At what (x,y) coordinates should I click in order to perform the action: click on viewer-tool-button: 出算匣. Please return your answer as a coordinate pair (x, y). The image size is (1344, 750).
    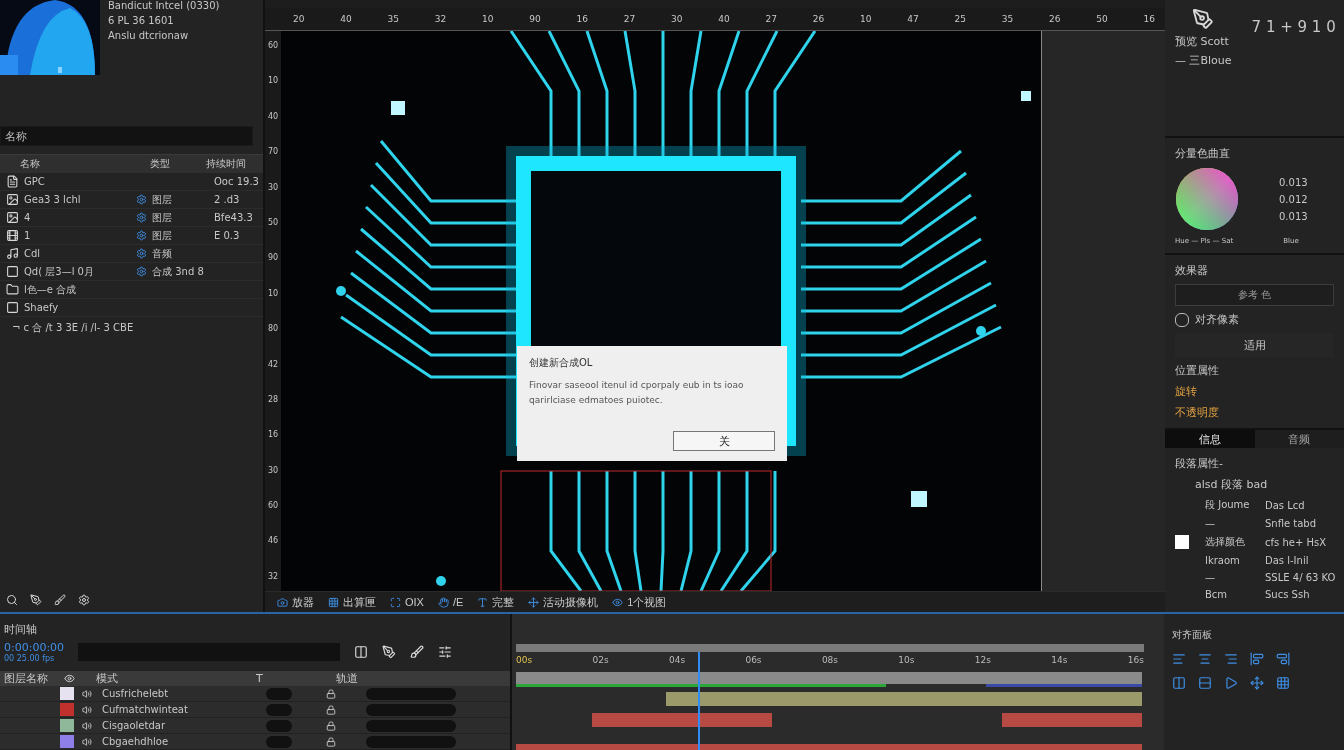
    Looking at the image, I should click on (352, 602).